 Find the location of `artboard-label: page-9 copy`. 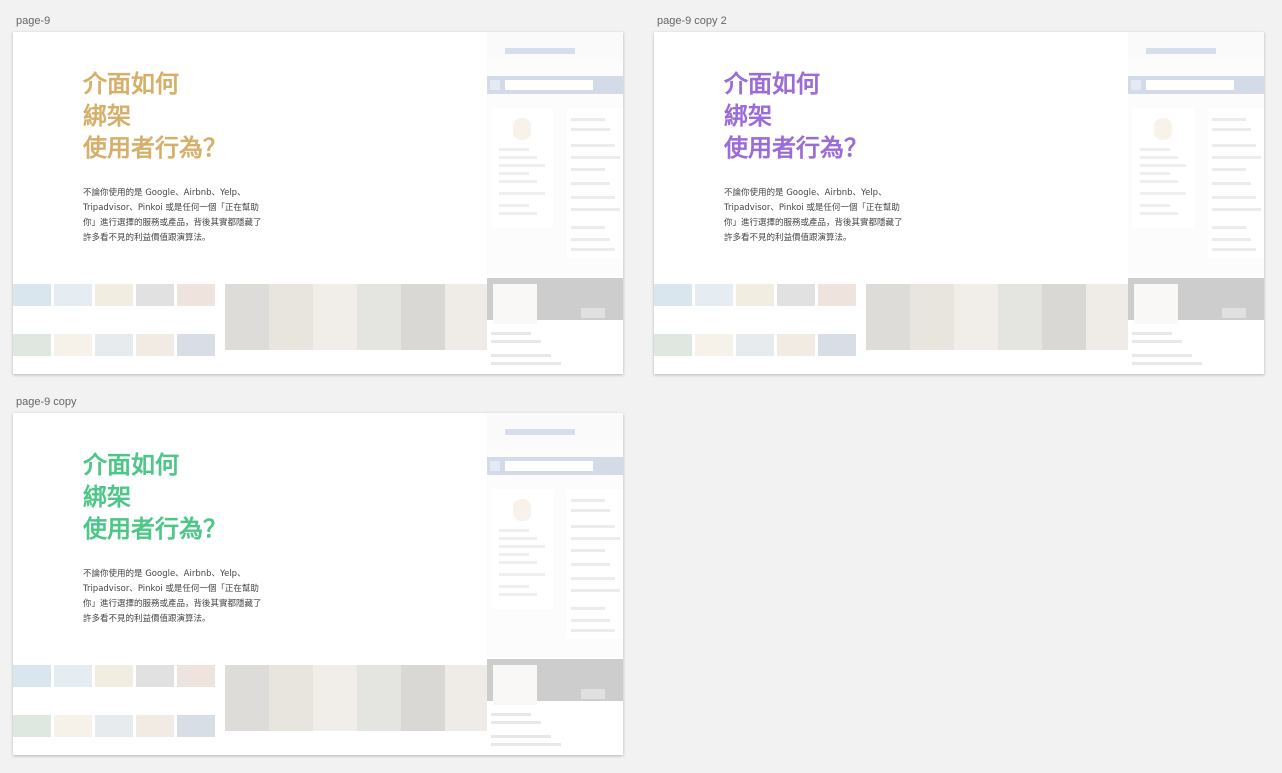

artboard-label: page-9 copy is located at coordinates (46, 402).